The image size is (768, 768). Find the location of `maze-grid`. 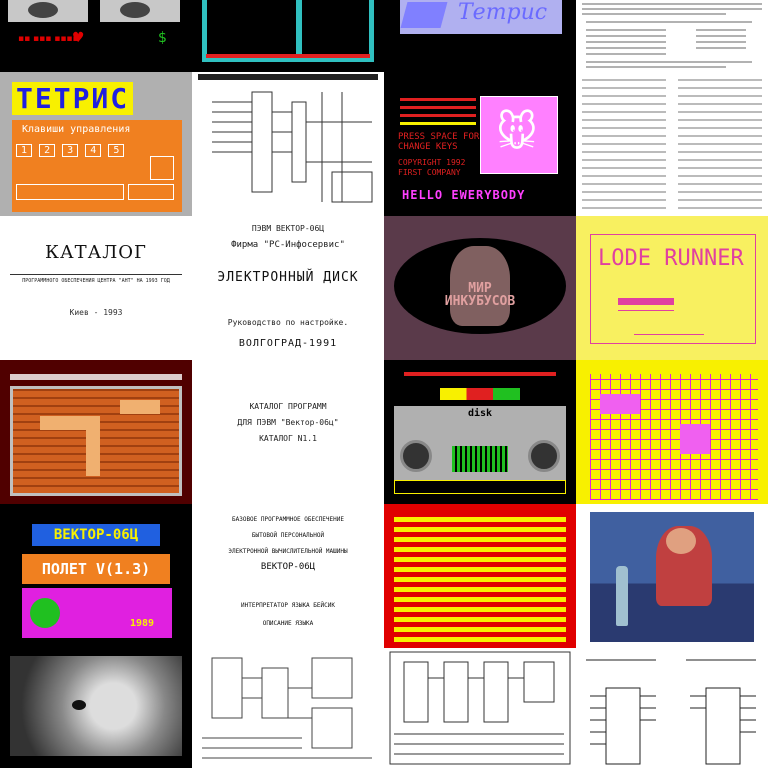

maze-grid is located at coordinates (674, 437).